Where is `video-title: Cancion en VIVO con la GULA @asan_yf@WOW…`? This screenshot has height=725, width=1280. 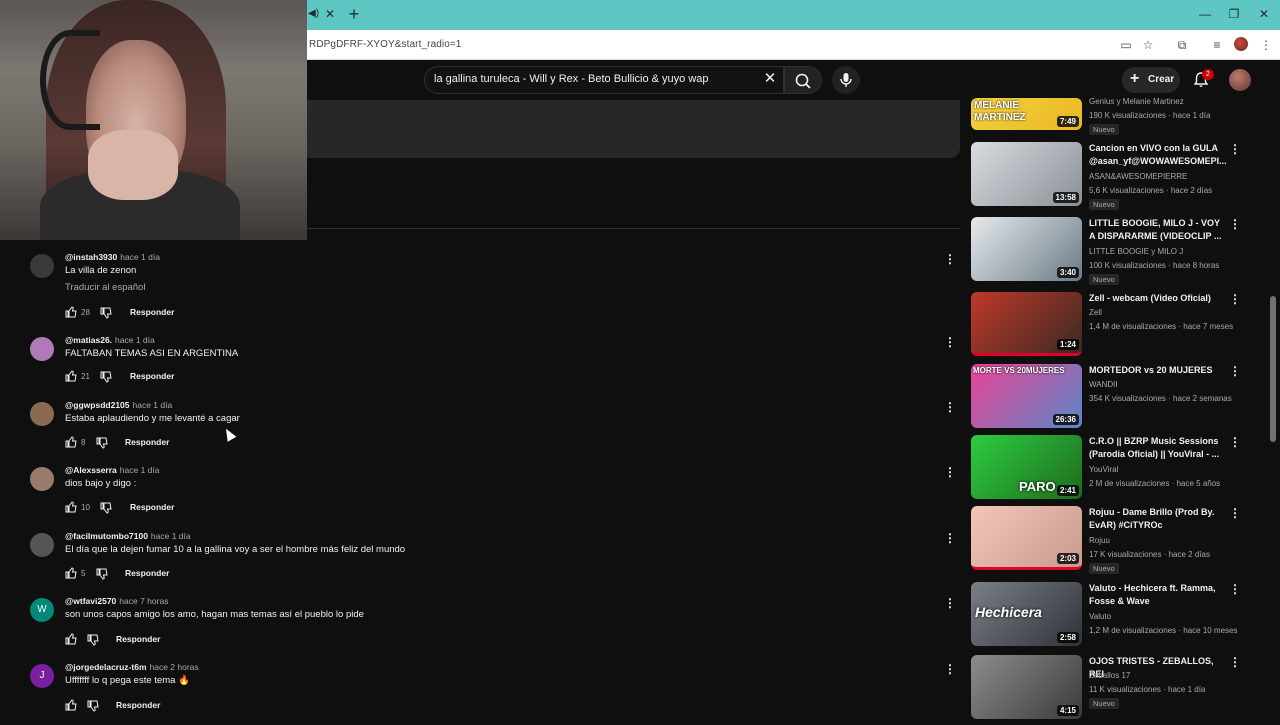 video-title: Cancion en VIVO con la GULA @asan_yf@WOW… is located at coordinates (1158, 155).